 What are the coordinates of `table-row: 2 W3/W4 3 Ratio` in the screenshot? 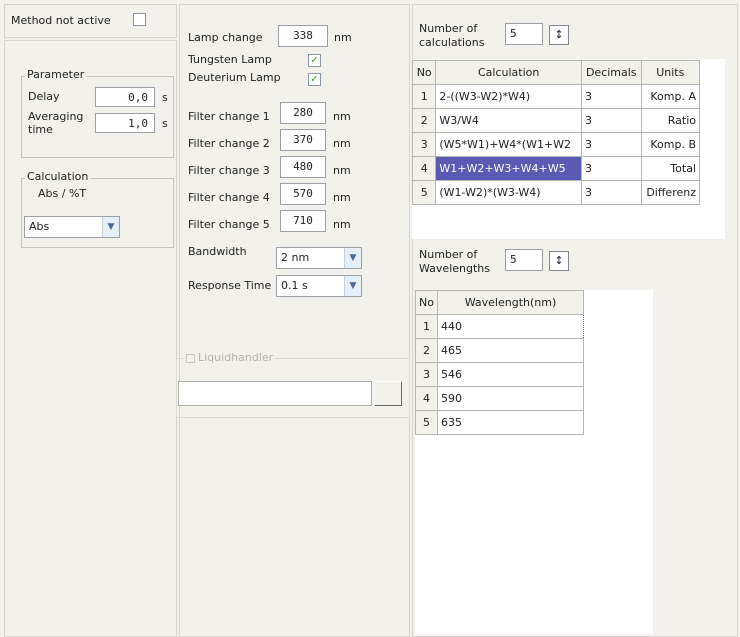 It's located at (556, 120).